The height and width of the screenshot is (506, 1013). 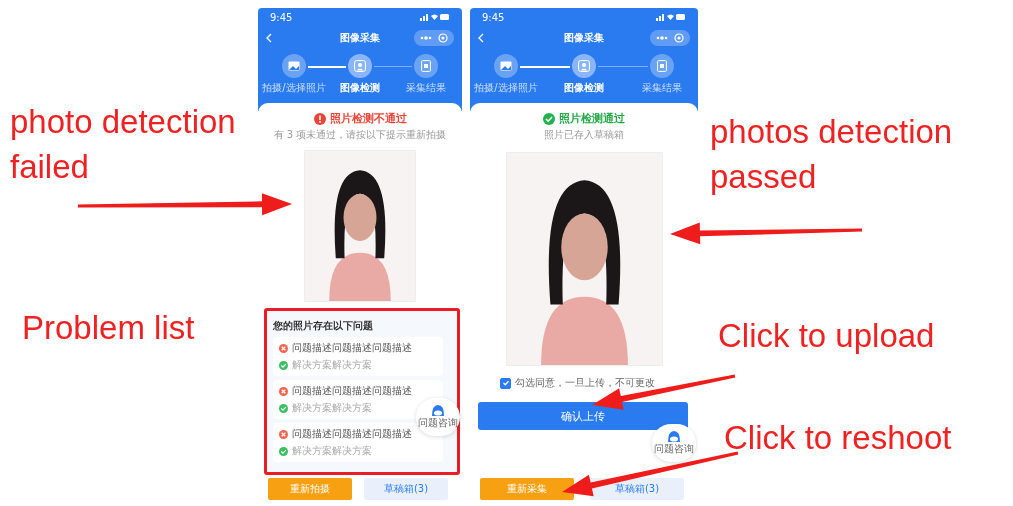 I want to click on consent-checkbox, so click(x=505, y=383).